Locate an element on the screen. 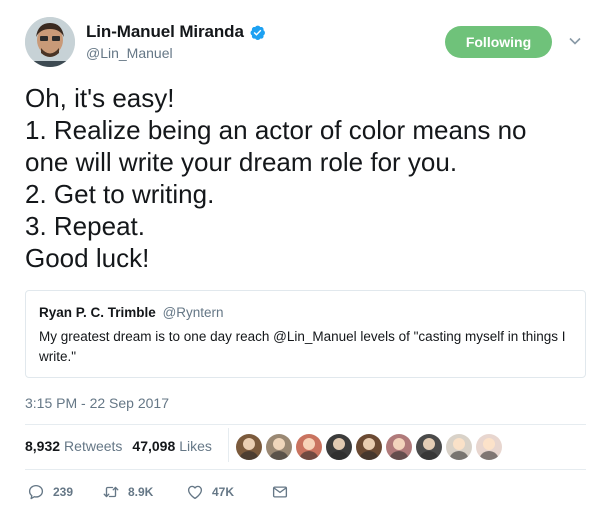  reply-button: 239 is located at coordinates (64, 492).